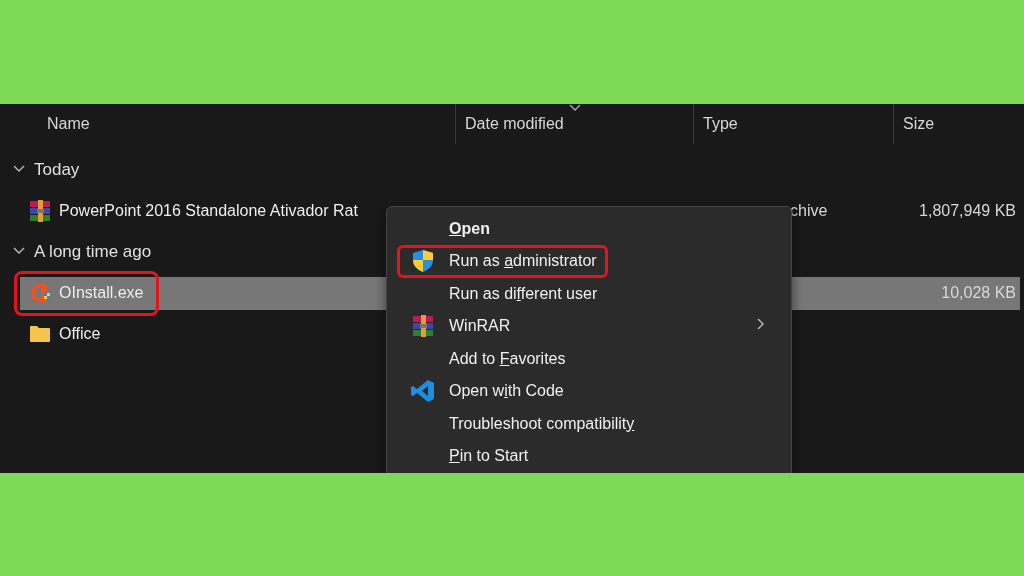  I want to click on file-size: 1,807,949 KB, so click(967, 211).